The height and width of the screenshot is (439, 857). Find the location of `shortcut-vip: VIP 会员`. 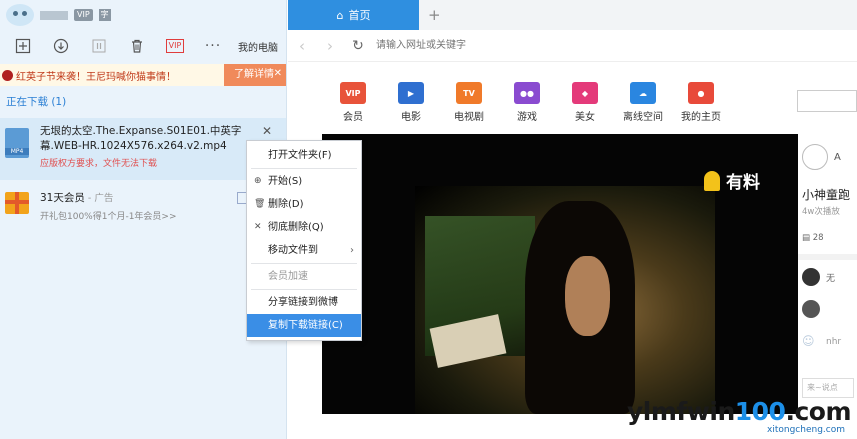

shortcut-vip: VIP 会员 is located at coordinates (353, 102).